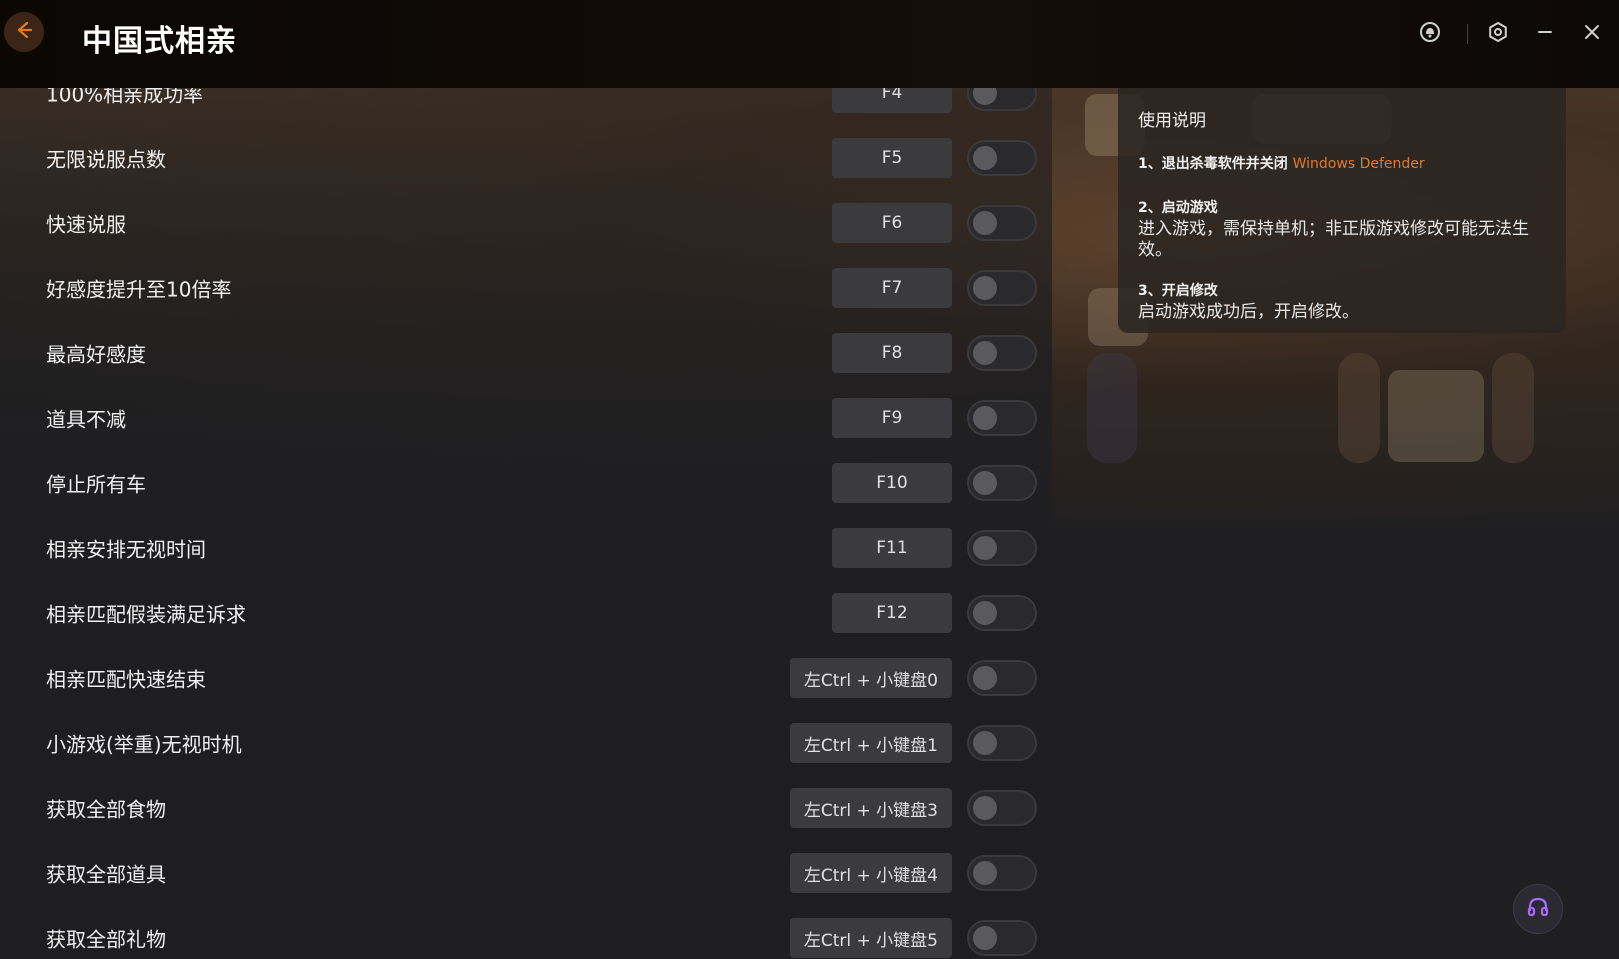 The width and height of the screenshot is (1619, 959). What do you see at coordinates (86, 419) in the screenshot?
I see `feature-label: 道具不减` at bounding box center [86, 419].